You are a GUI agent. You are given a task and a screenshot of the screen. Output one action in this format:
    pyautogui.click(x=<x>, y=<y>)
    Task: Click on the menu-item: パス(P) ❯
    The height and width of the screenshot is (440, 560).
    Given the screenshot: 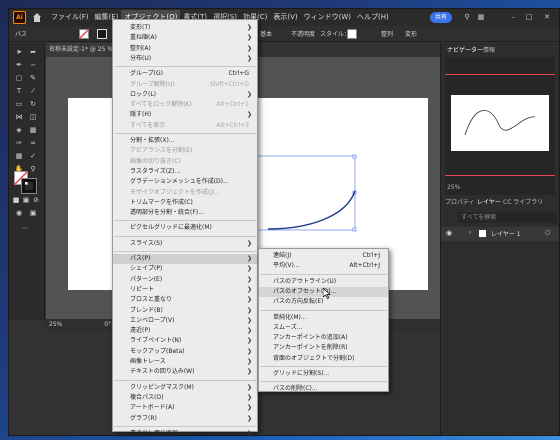 What is the action you would take?
    pyautogui.click(x=185, y=259)
    